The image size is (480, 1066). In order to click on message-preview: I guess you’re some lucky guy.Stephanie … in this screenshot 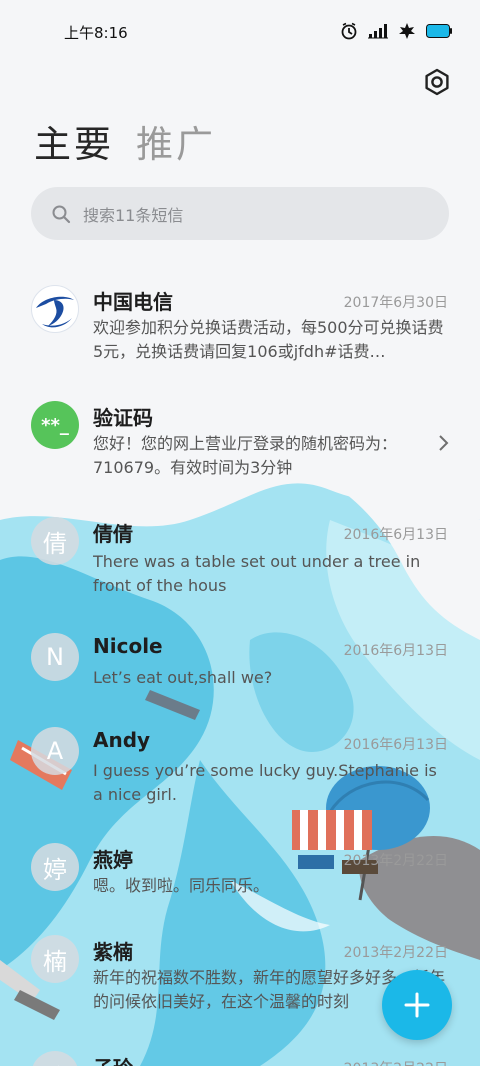, I will do `click(265, 782)`.